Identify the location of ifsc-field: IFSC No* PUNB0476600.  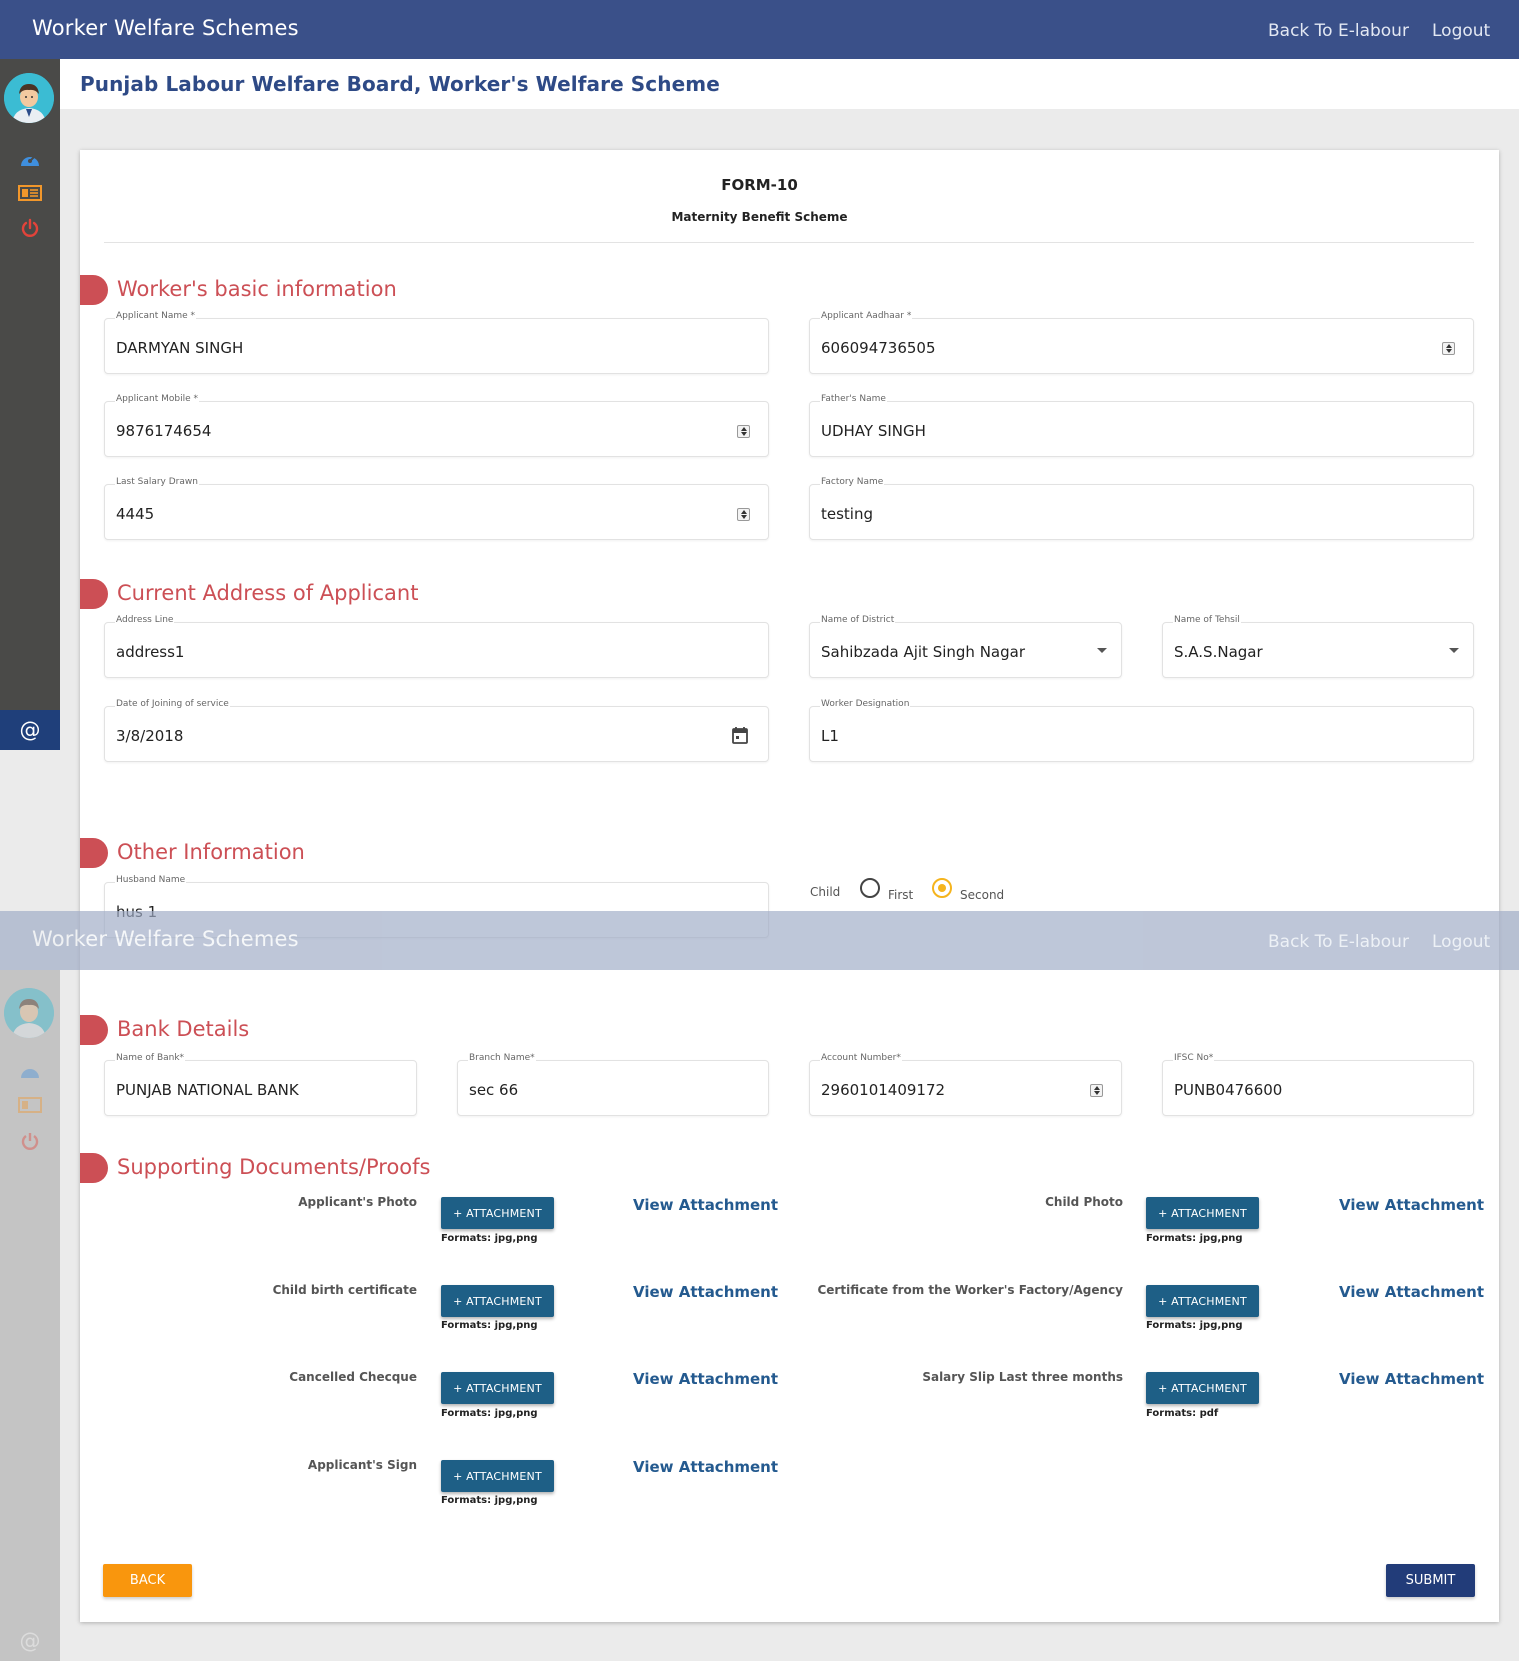
(1318, 1084).